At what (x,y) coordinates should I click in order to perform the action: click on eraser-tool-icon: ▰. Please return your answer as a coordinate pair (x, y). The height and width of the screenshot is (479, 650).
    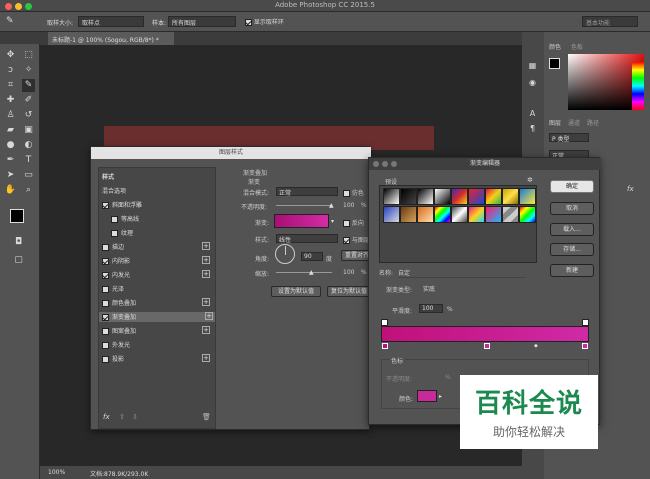
    Looking at the image, I should click on (10, 130).